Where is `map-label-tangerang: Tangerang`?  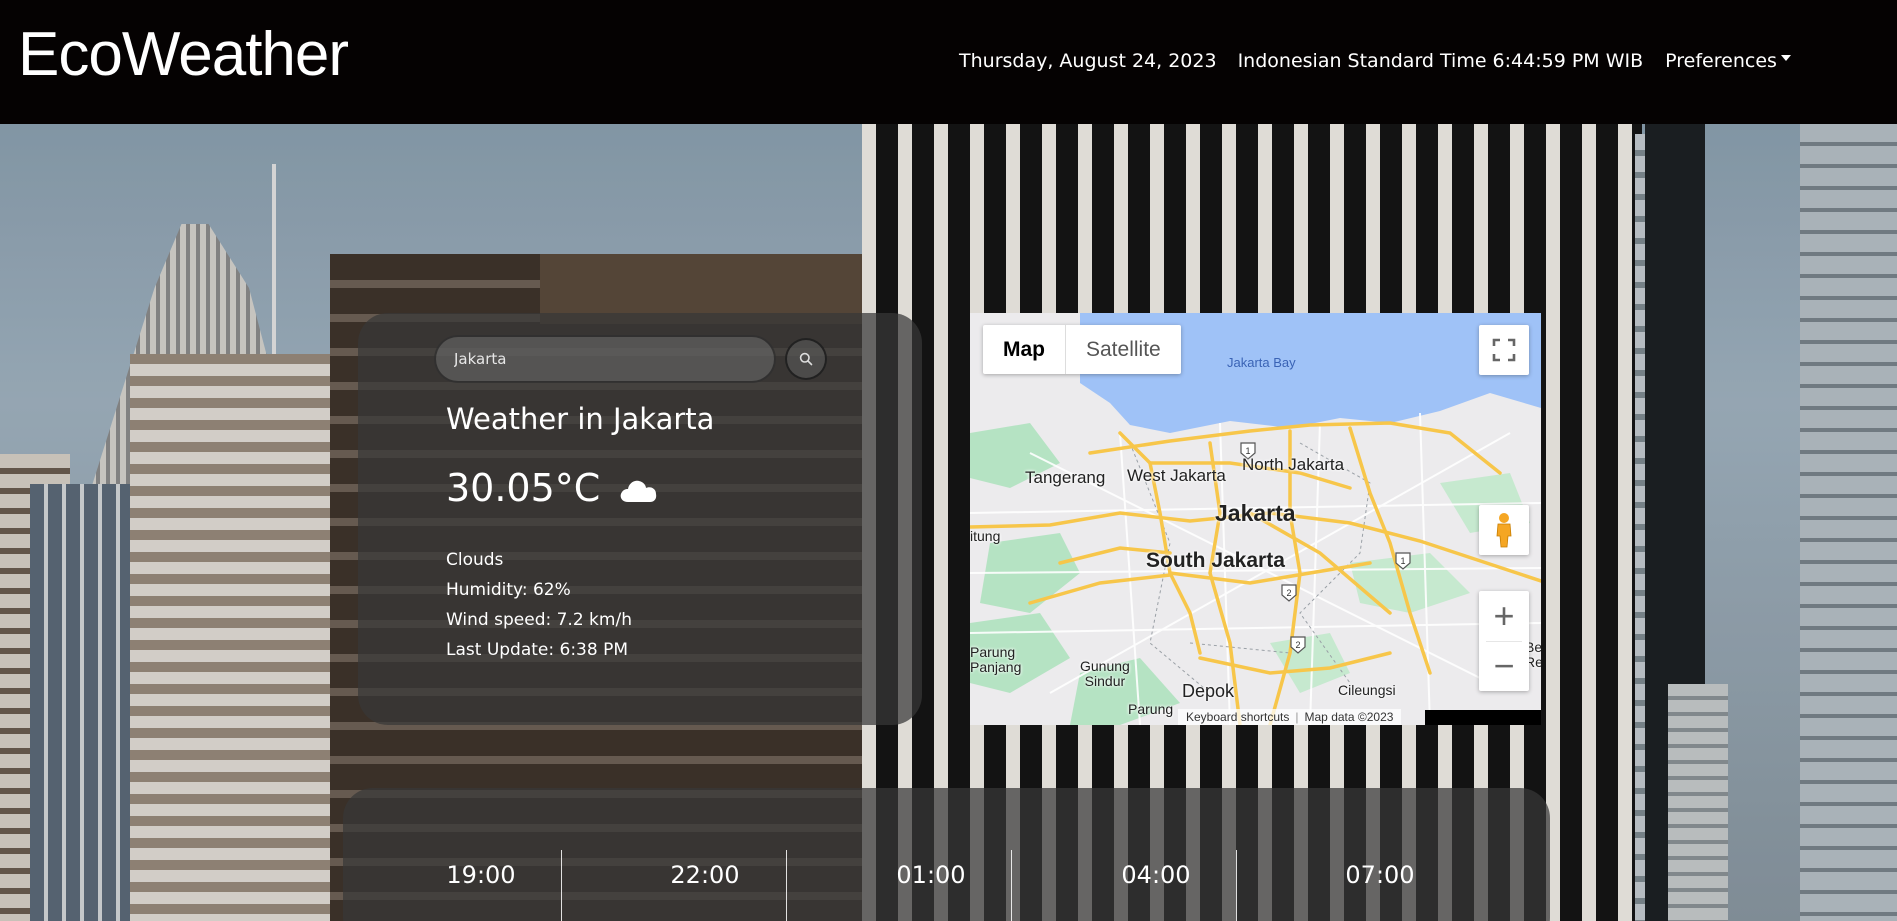 map-label-tangerang: Tangerang is located at coordinates (1065, 477).